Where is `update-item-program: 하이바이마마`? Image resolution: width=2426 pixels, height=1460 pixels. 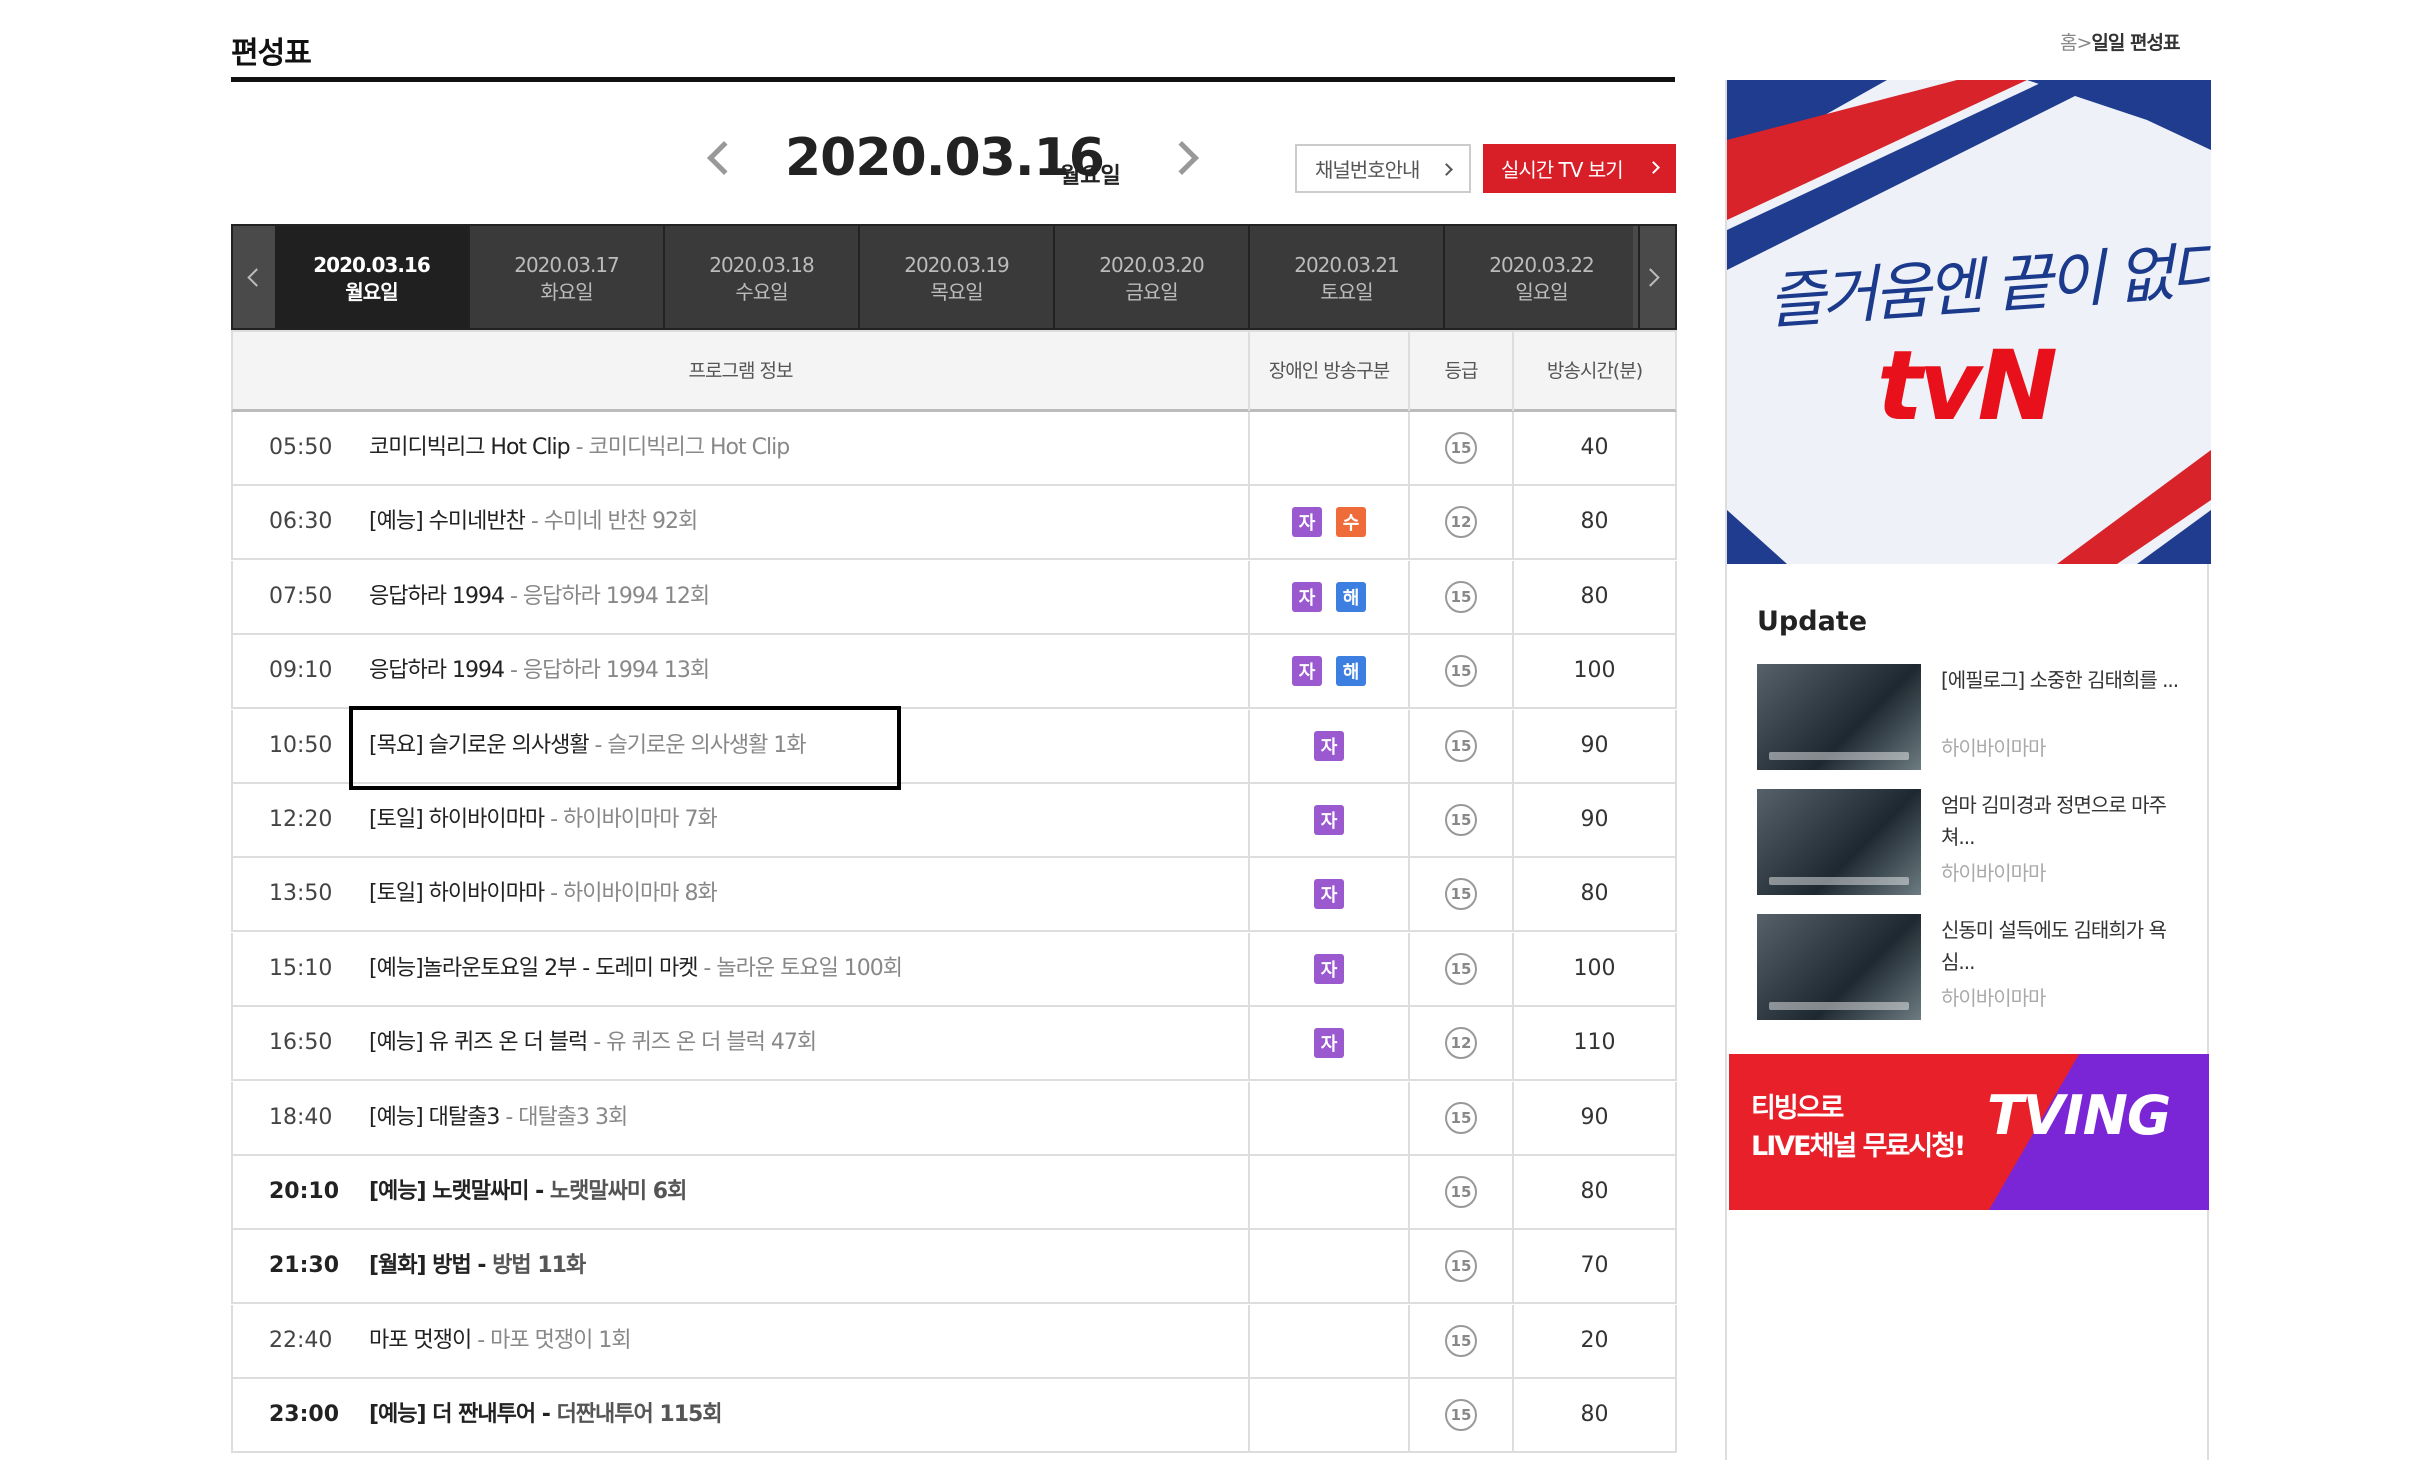 update-item-program: 하이바이마마 is located at coordinates (1993, 748).